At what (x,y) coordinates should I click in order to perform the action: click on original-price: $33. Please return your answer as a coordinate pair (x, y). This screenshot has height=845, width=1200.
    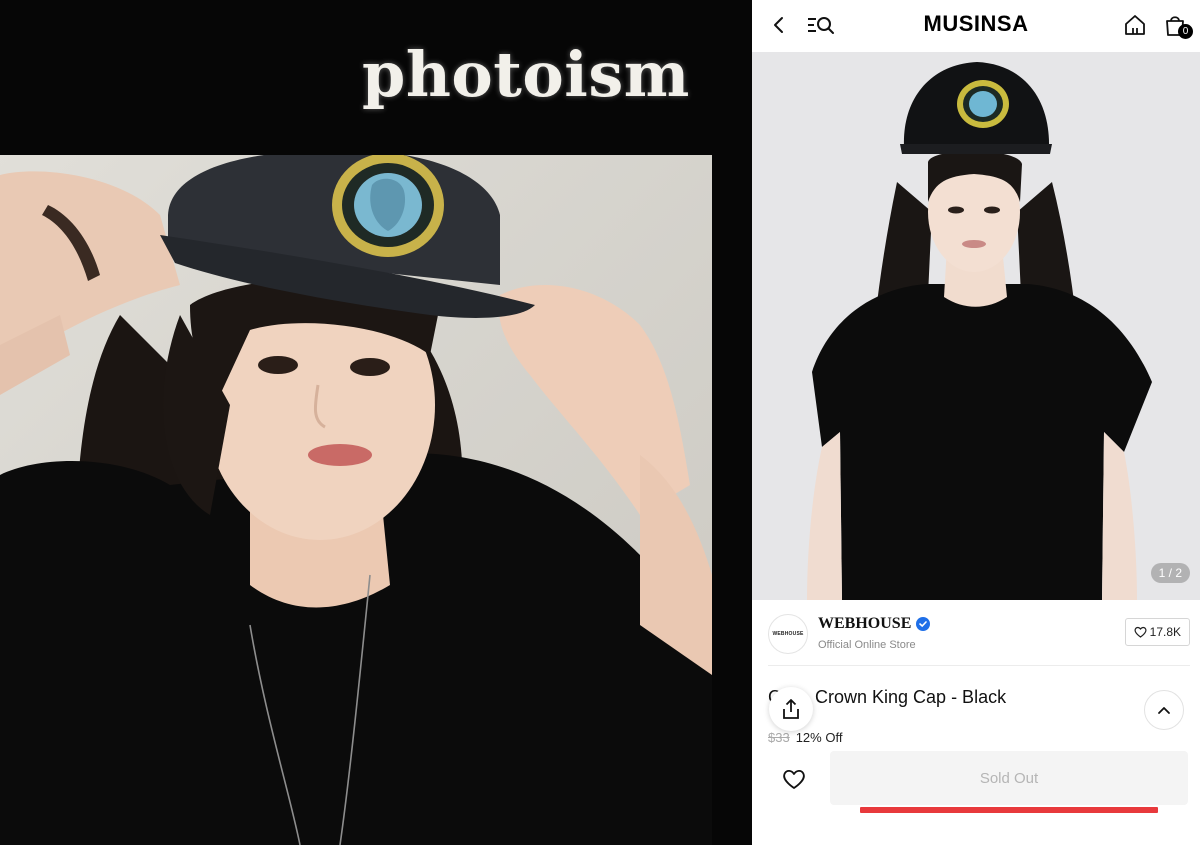
    Looking at the image, I should click on (779, 737).